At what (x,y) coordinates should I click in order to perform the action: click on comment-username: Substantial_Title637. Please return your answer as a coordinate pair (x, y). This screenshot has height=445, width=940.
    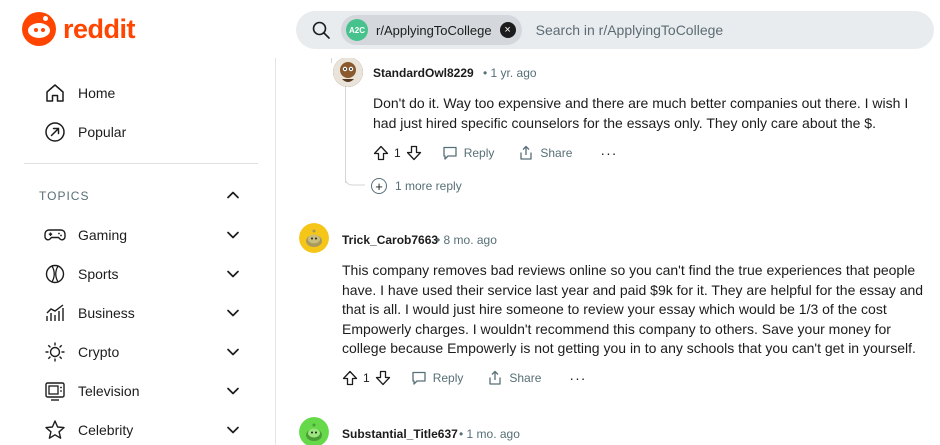
    Looking at the image, I should click on (400, 434).